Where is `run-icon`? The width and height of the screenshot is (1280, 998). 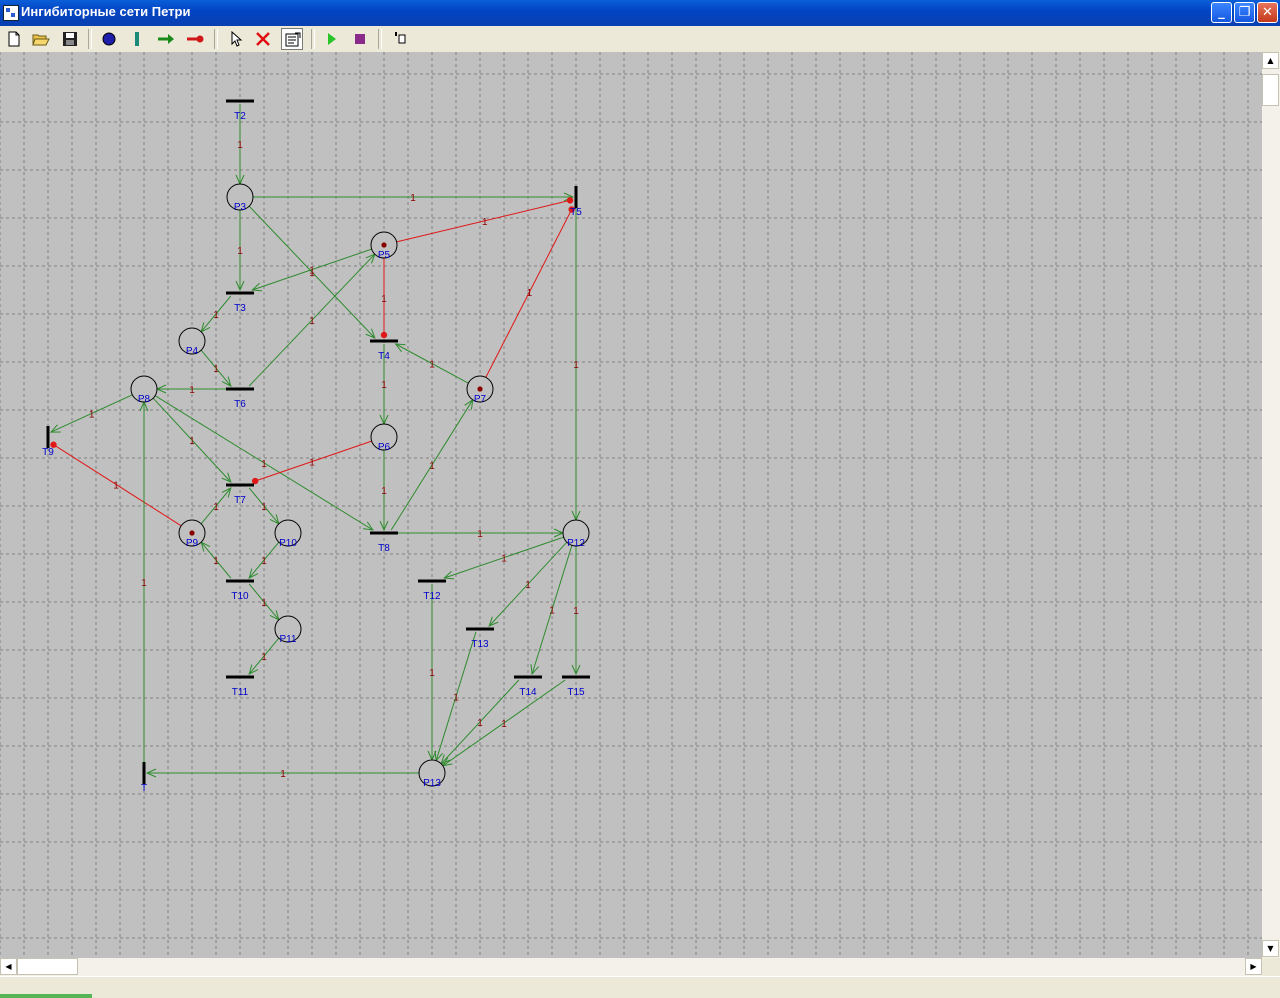 run-icon is located at coordinates (332, 39).